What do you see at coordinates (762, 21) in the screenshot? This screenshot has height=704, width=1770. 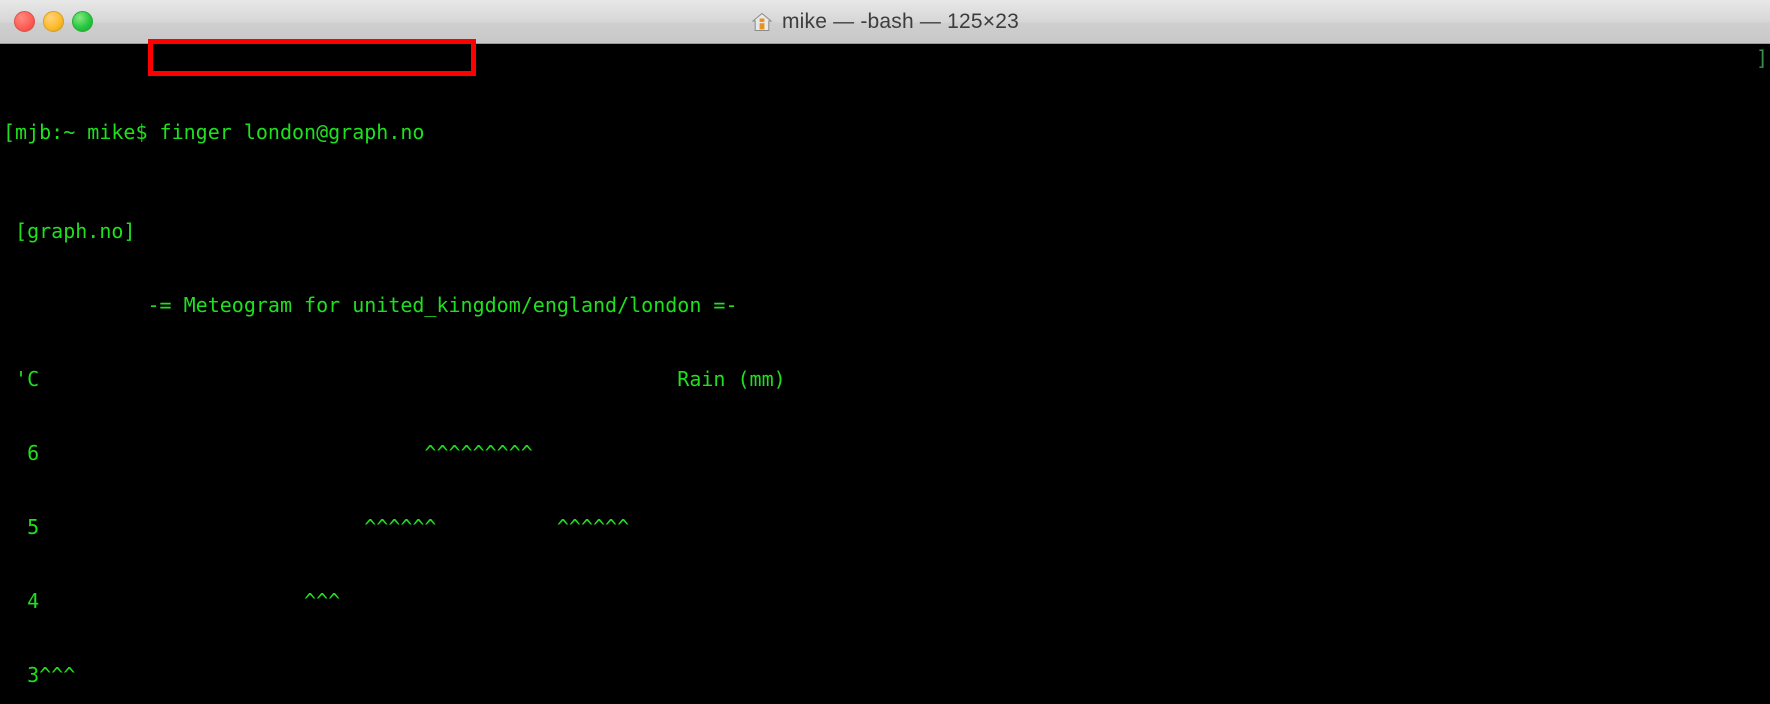 I see `home-icon` at bounding box center [762, 21].